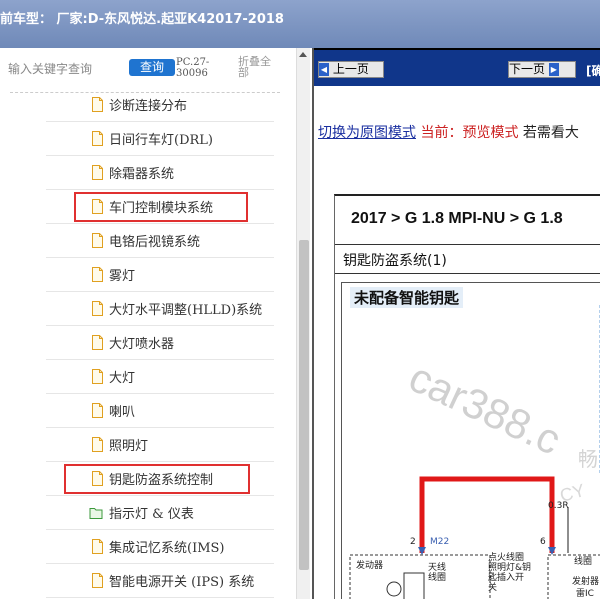 This screenshot has height=599, width=600. What do you see at coordinates (167, 548) in the screenshot?
I see `tree-item-label: 集成记忆系统(IMS)` at bounding box center [167, 548].